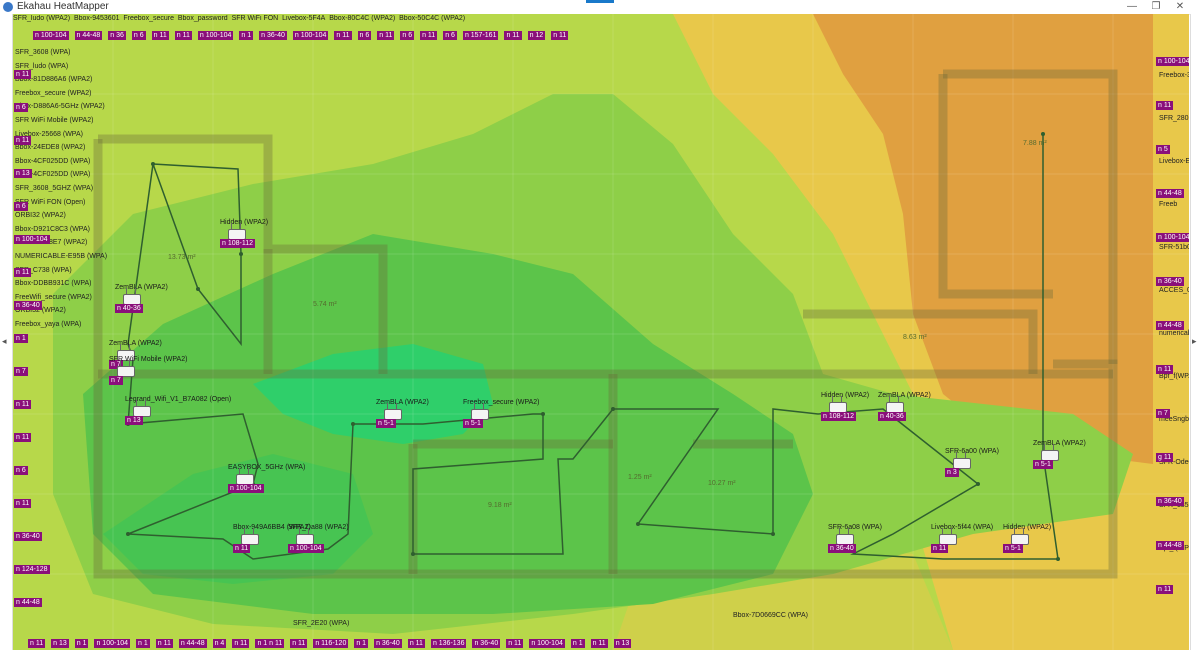 This screenshot has width=1200, height=650. What do you see at coordinates (6, 332) in the screenshot?
I see `left-panel-strip: ◂` at bounding box center [6, 332].